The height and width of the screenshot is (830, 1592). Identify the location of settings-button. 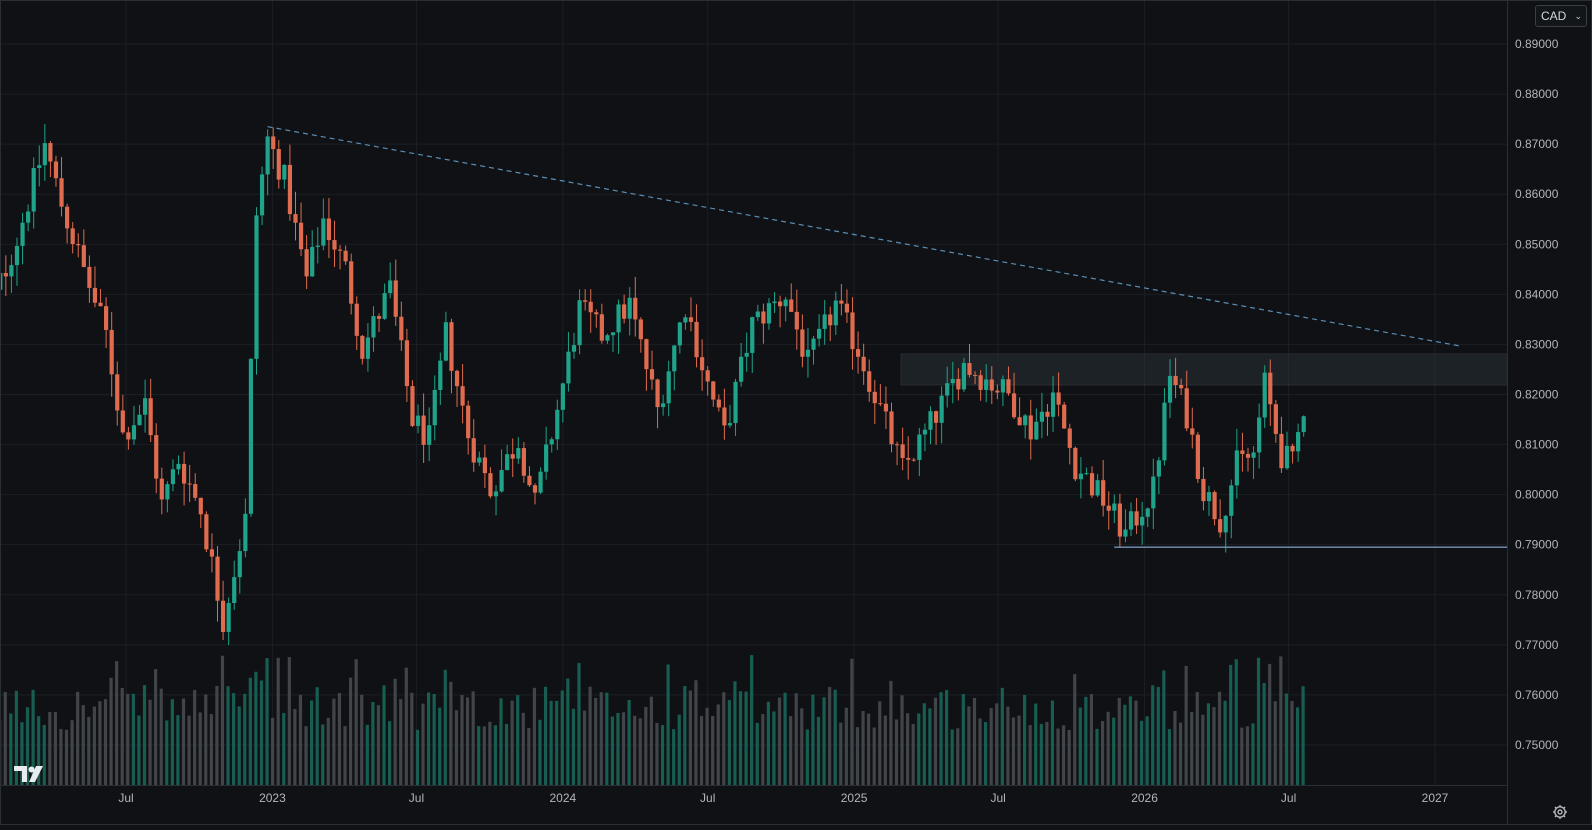
(1560, 812).